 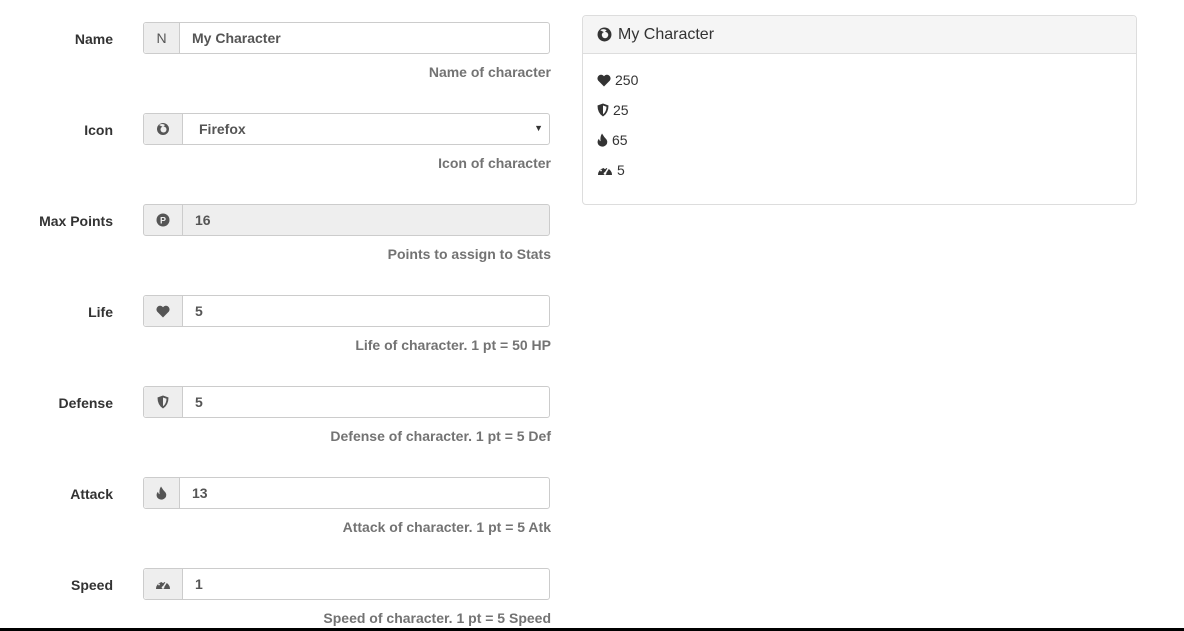 What do you see at coordinates (366, 584) in the screenshot?
I see `speed-input` at bounding box center [366, 584].